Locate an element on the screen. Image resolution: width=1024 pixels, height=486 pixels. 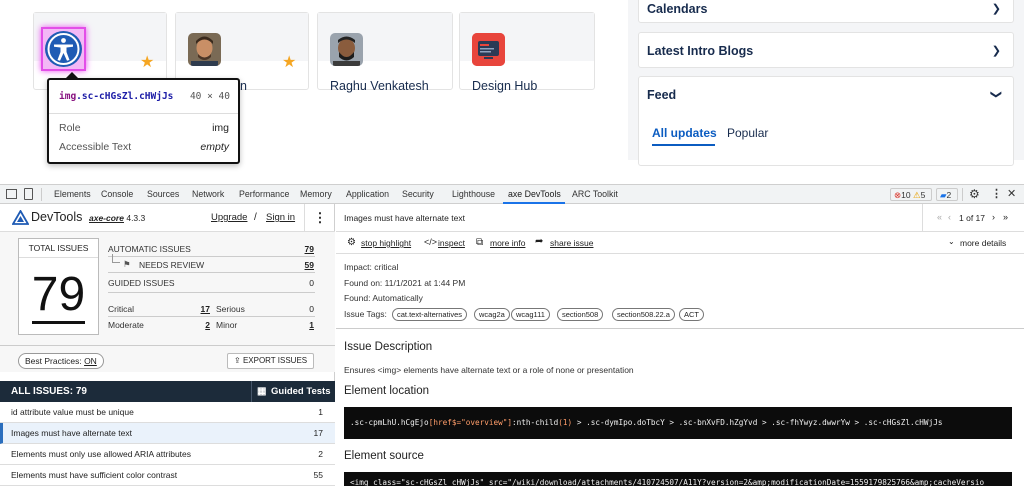
needs-review-count: 59 is located at coordinates (302, 265).